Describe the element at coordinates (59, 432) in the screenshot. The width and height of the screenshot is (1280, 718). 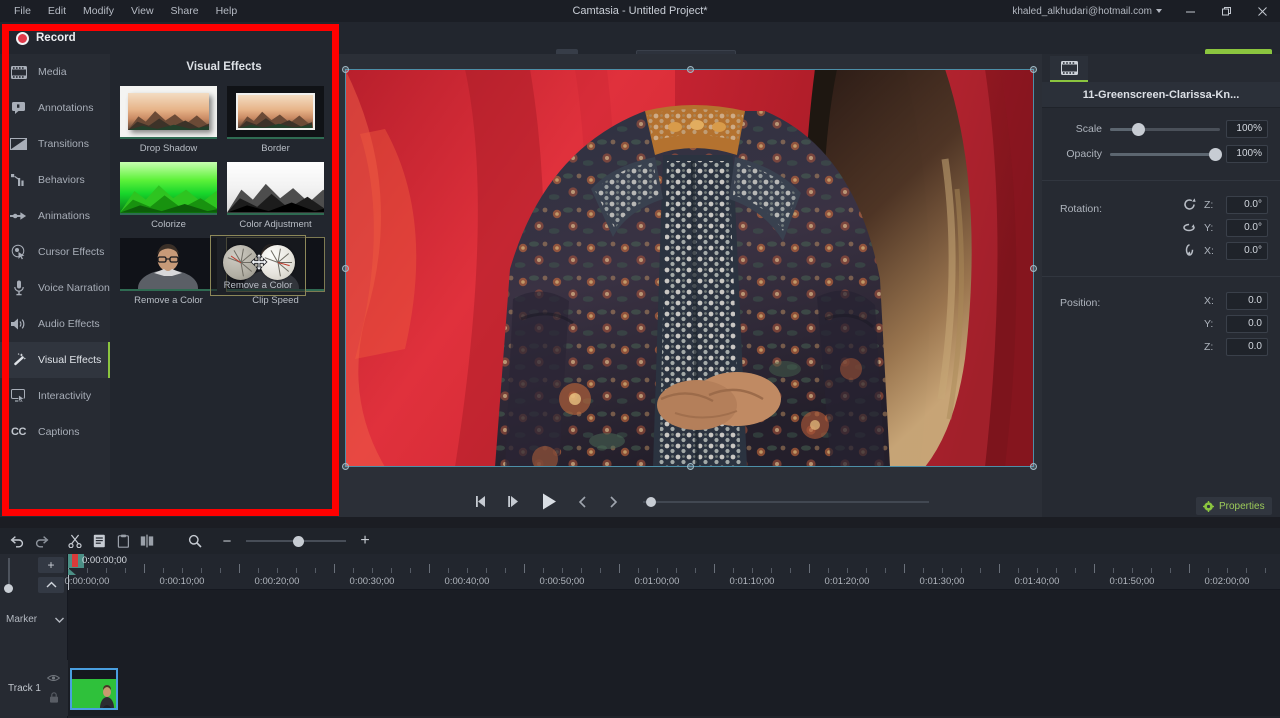
I see `sidebar-item-label: Captions` at that location.